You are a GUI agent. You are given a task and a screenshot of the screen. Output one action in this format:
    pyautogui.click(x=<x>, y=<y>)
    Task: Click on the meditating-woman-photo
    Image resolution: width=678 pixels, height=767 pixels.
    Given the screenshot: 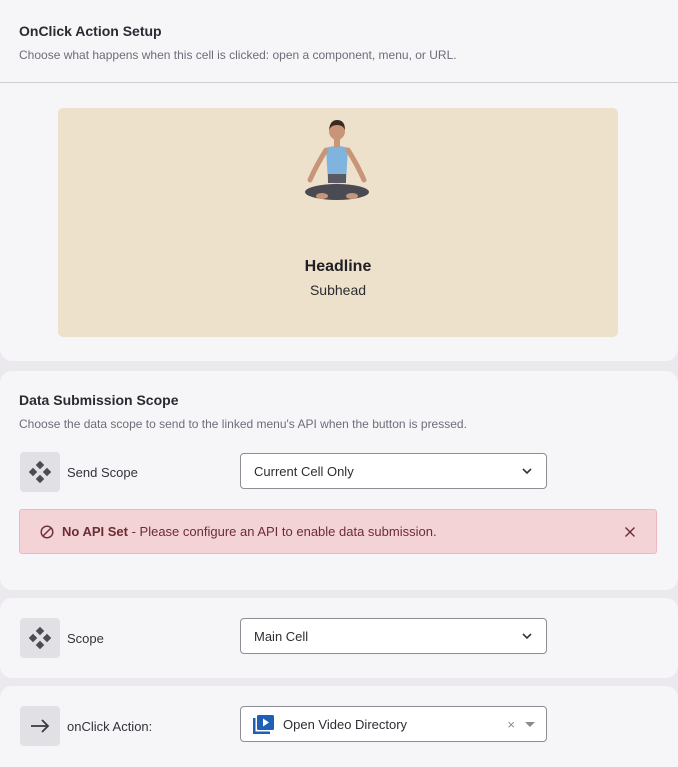 What is the action you would take?
    pyautogui.click(x=337, y=160)
    